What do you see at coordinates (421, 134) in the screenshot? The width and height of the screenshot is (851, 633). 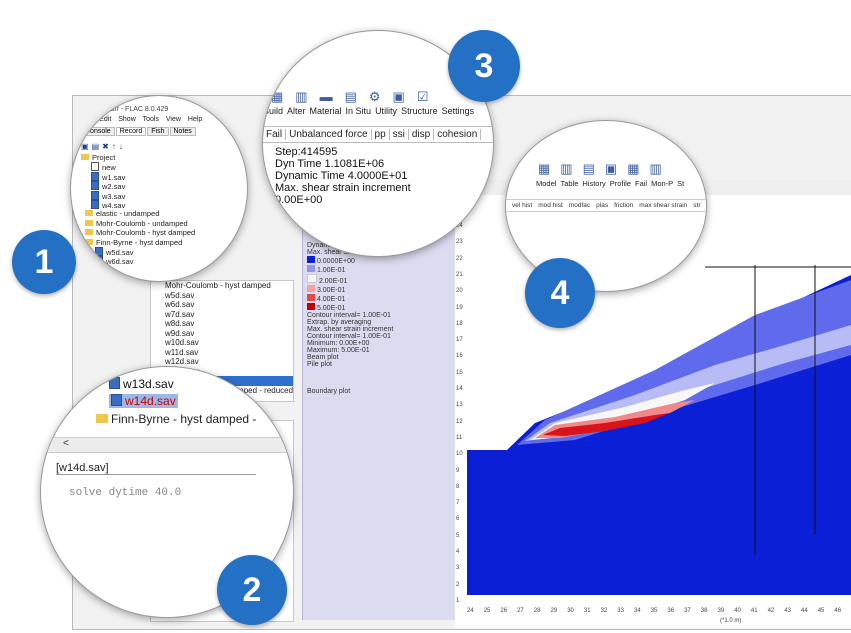 I see `tab-disp: disp` at bounding box center [421, 134].